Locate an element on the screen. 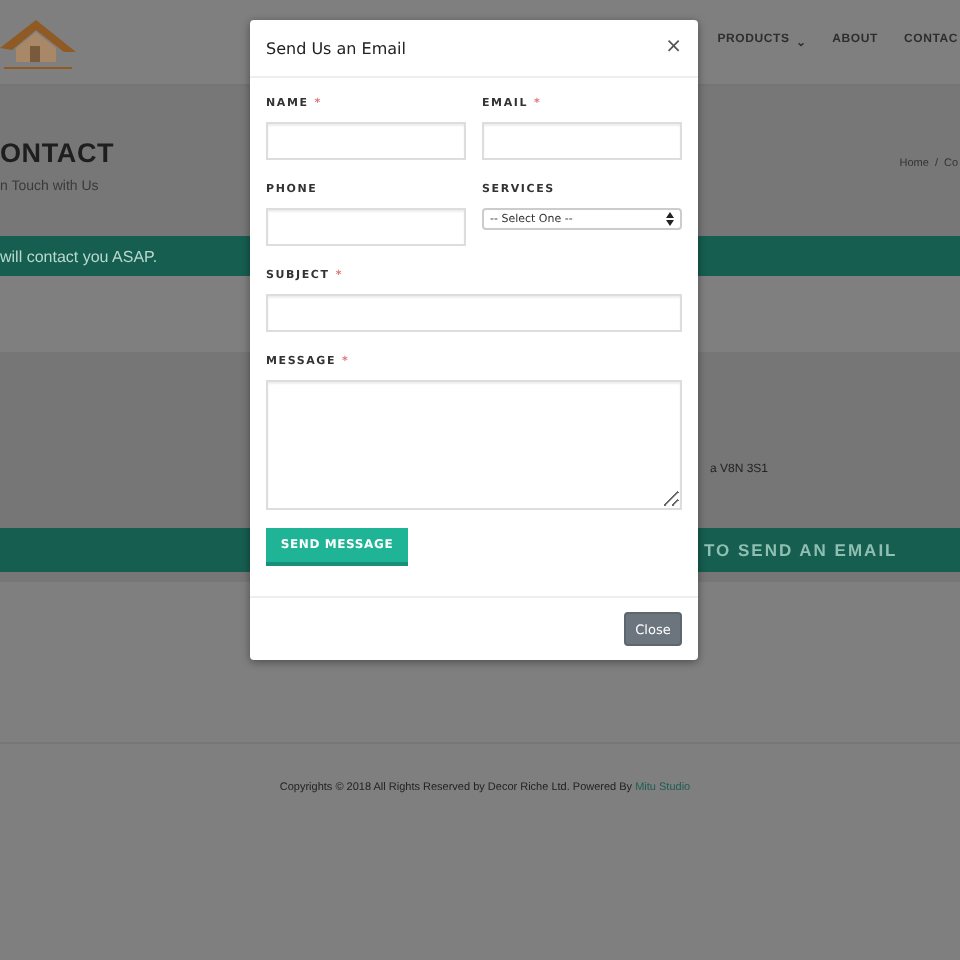 The height and width of the screenshot is (960, 960). select-arrows-icon is located at coordinates (670, 219).